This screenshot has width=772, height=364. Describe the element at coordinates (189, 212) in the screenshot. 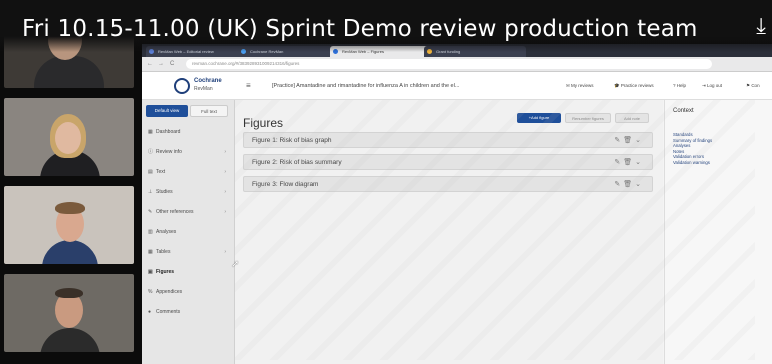

I see `sidebar-item-other-references: ✎ Other references ›` at that location.